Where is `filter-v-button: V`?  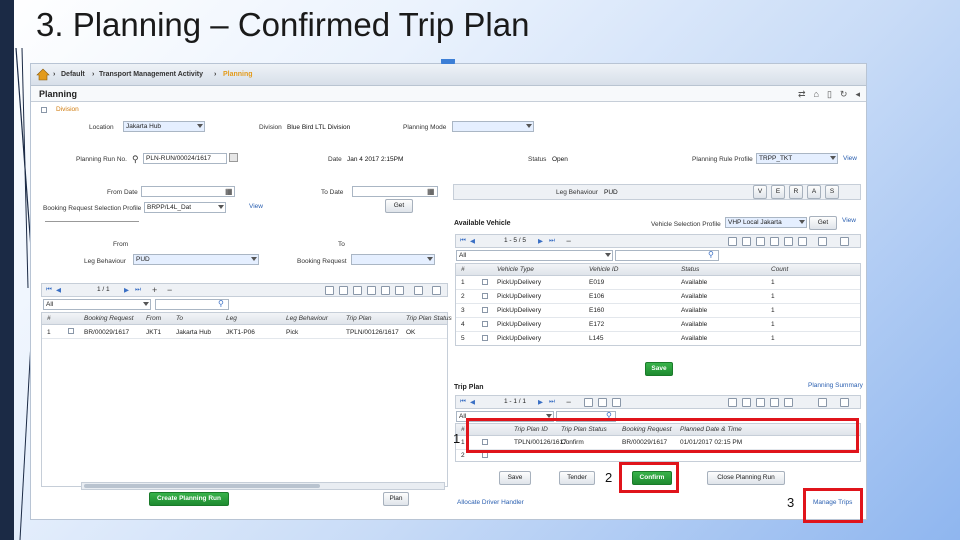
filter-v-button: V is located at coordinates (760, 192).